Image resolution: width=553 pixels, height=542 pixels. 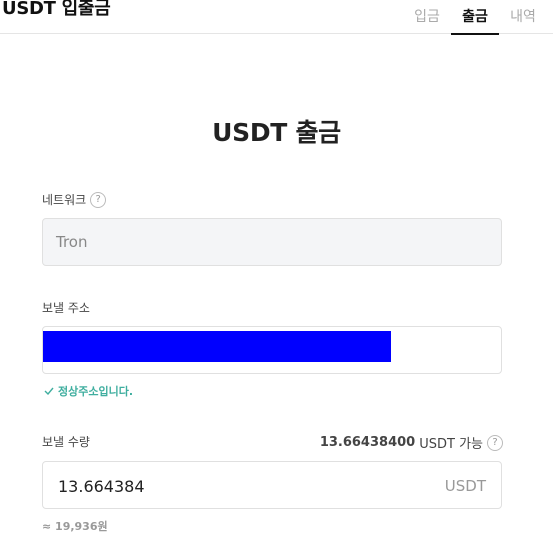 I want to click on network-label: 네트워크, so click(x=64, y=200).